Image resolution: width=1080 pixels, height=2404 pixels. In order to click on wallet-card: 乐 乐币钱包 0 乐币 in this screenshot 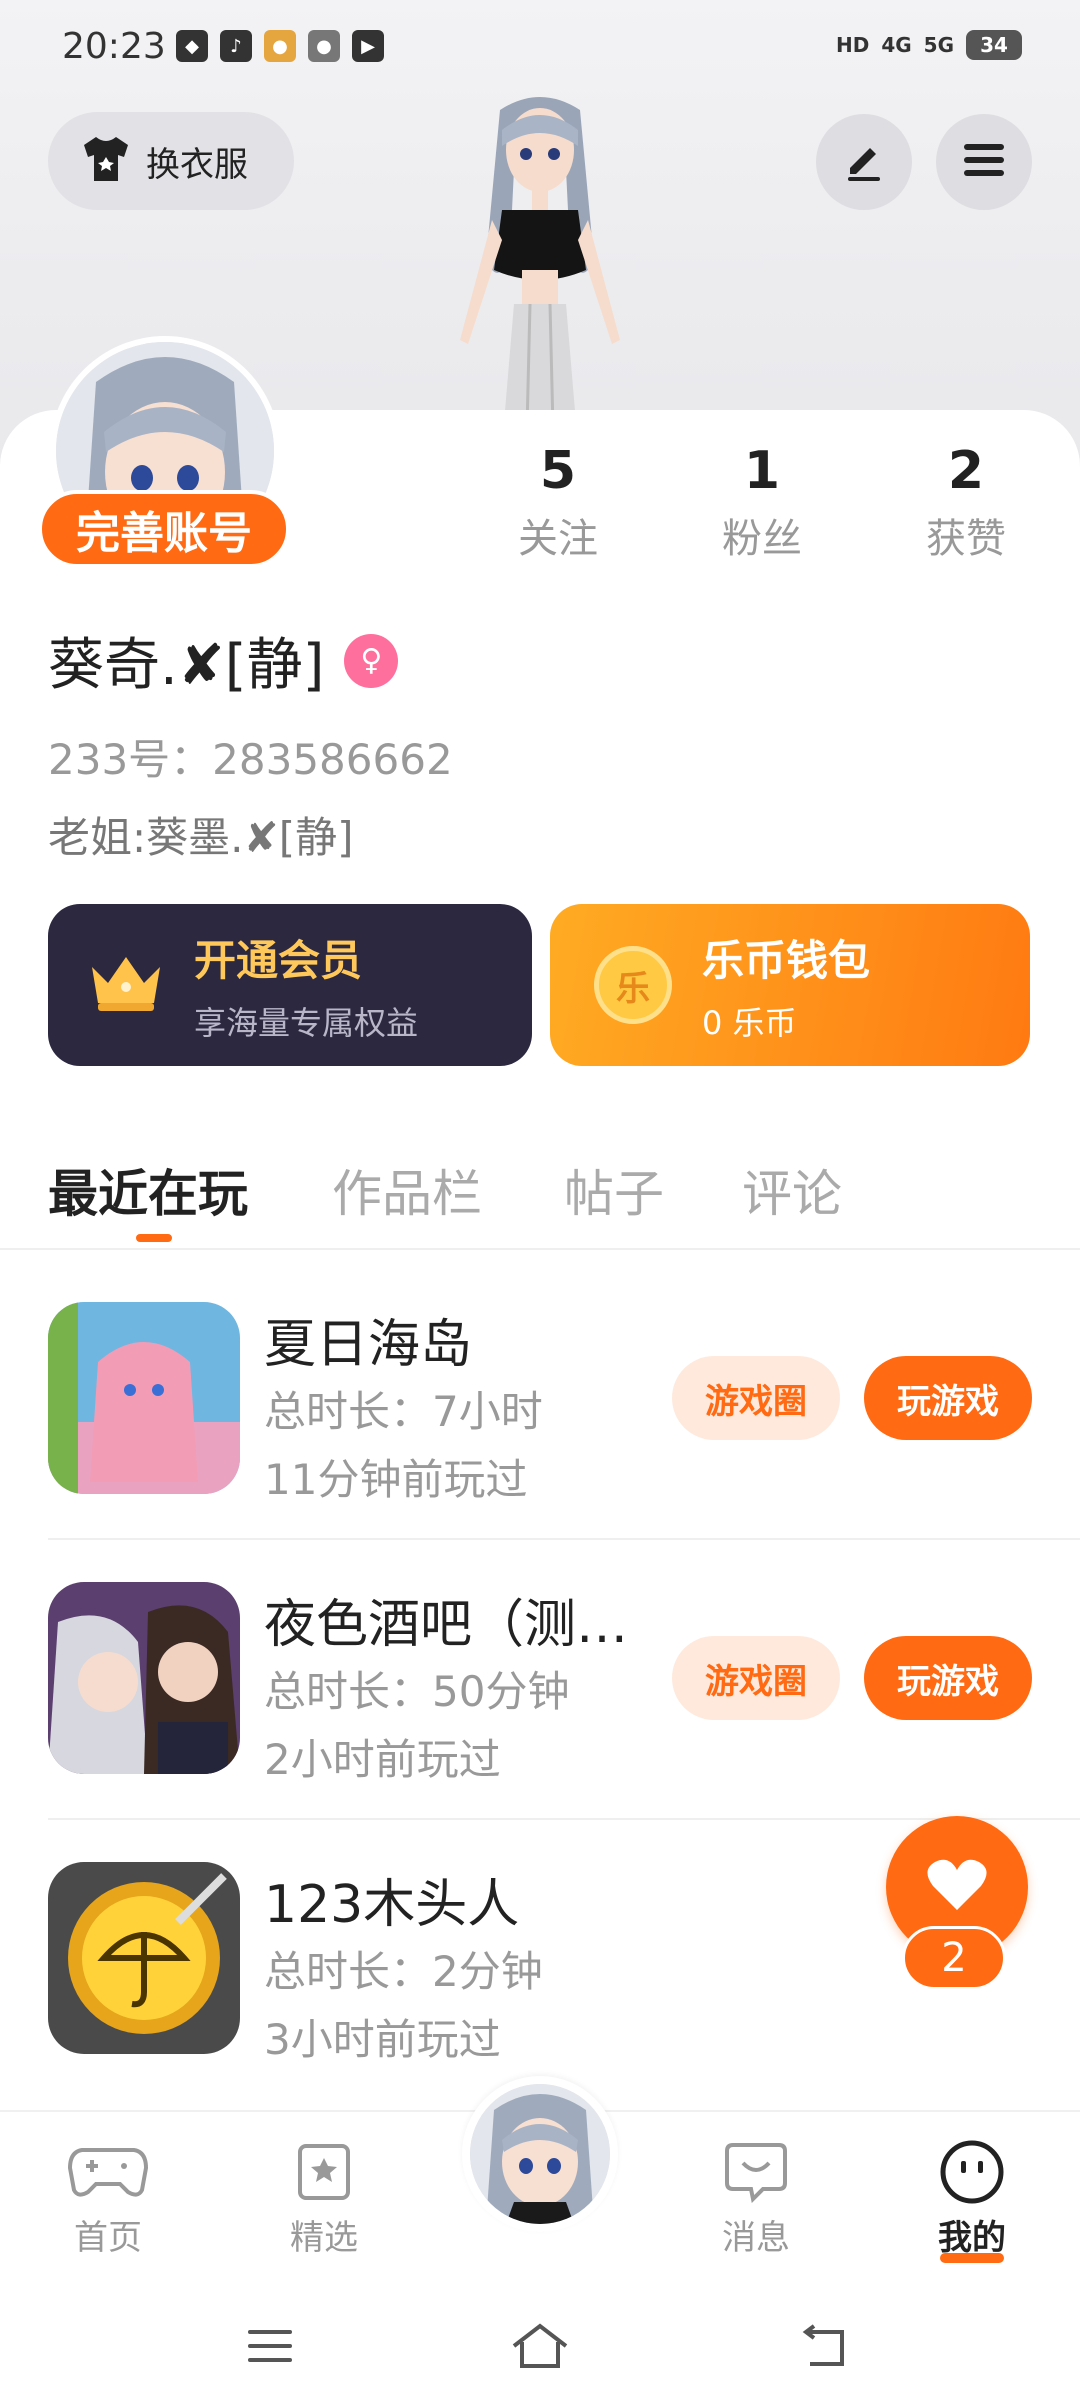, I will do `click(790, 985)`.